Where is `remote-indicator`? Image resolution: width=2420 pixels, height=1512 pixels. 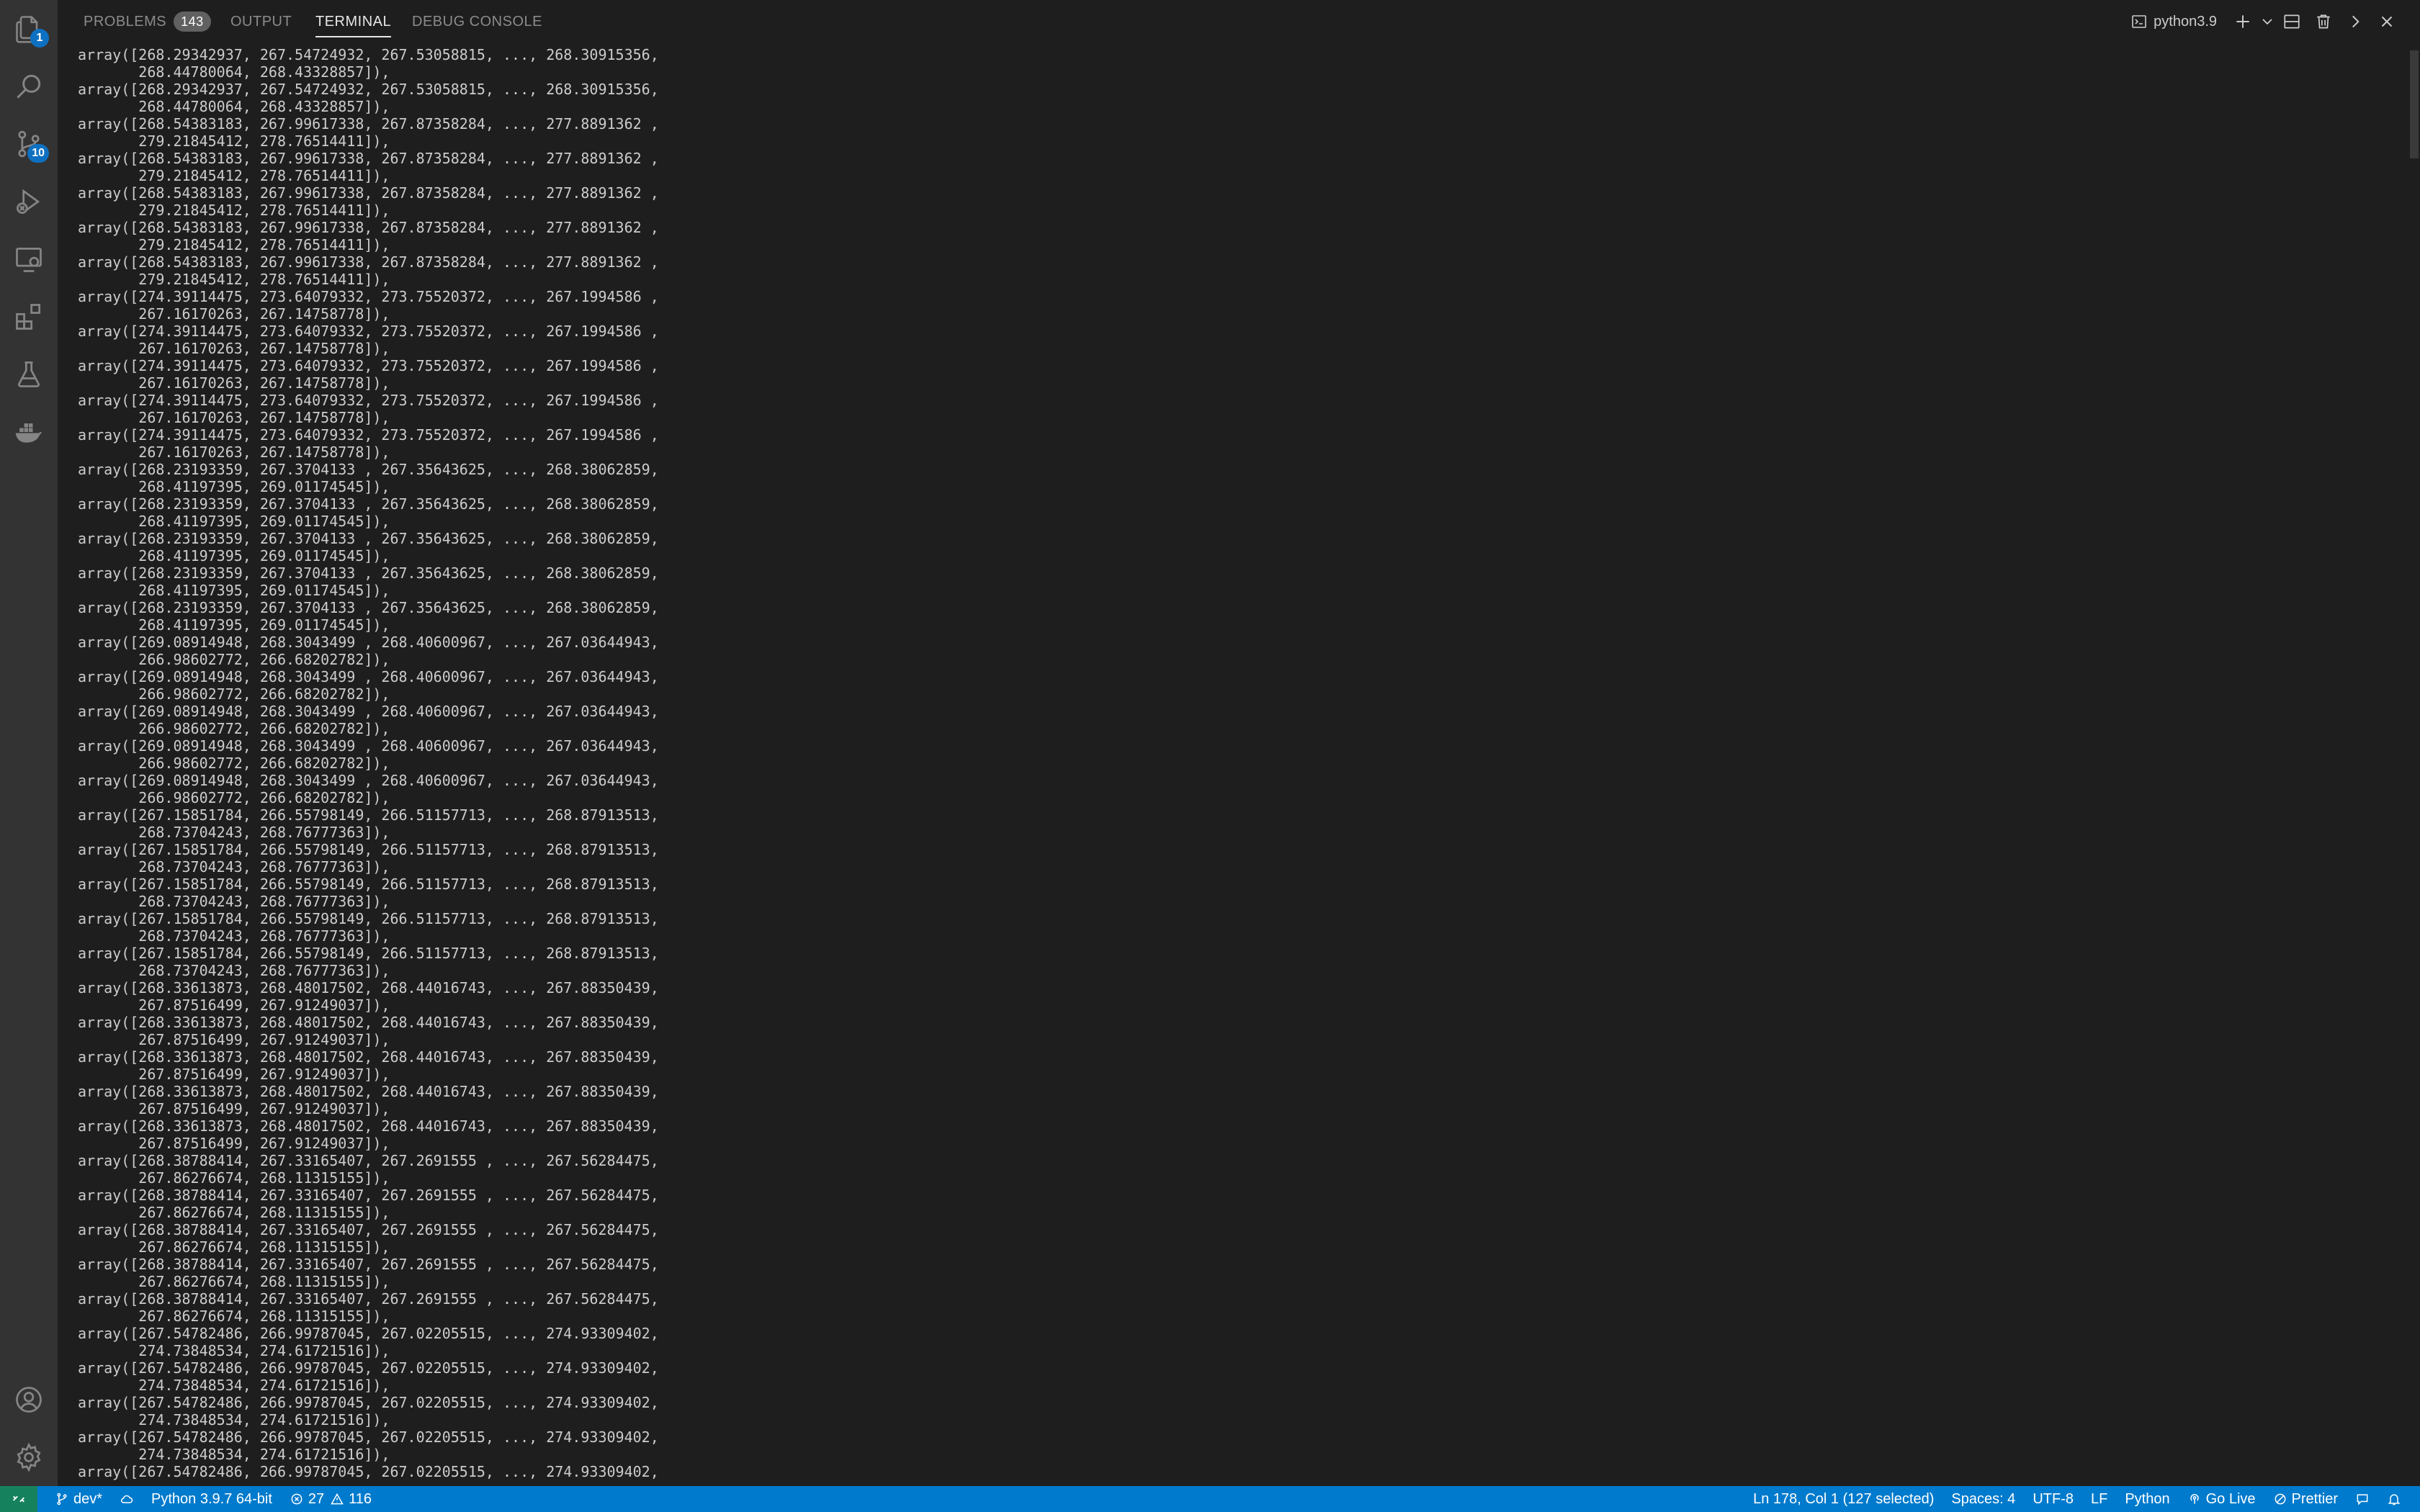
remote-indicator is located at coordinates (18, 1499).